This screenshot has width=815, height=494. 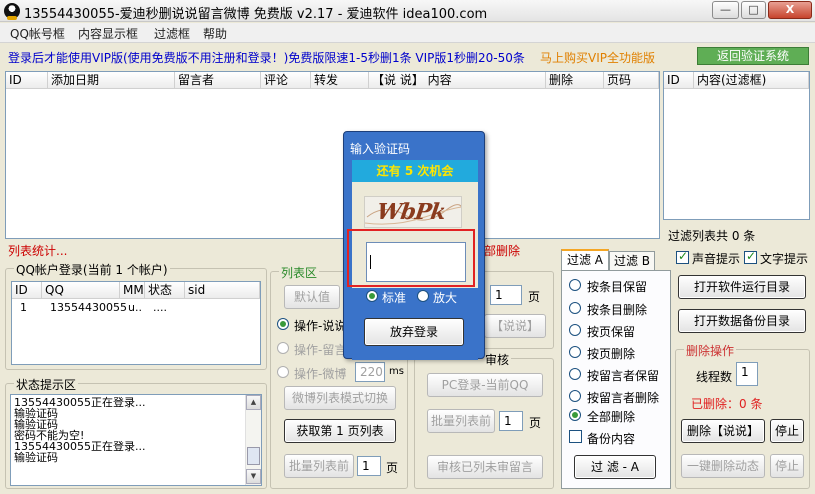 I want to click on close-icon: X, so click(x=790, y=9).